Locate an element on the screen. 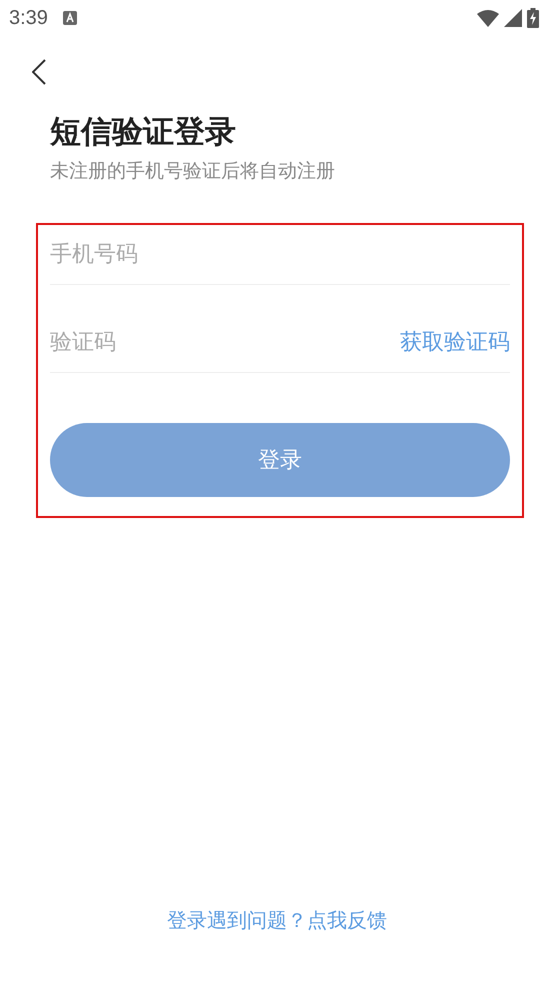 The width and height of the screenshot is (554, 984). back-icon is located at coordinates (39, 72).